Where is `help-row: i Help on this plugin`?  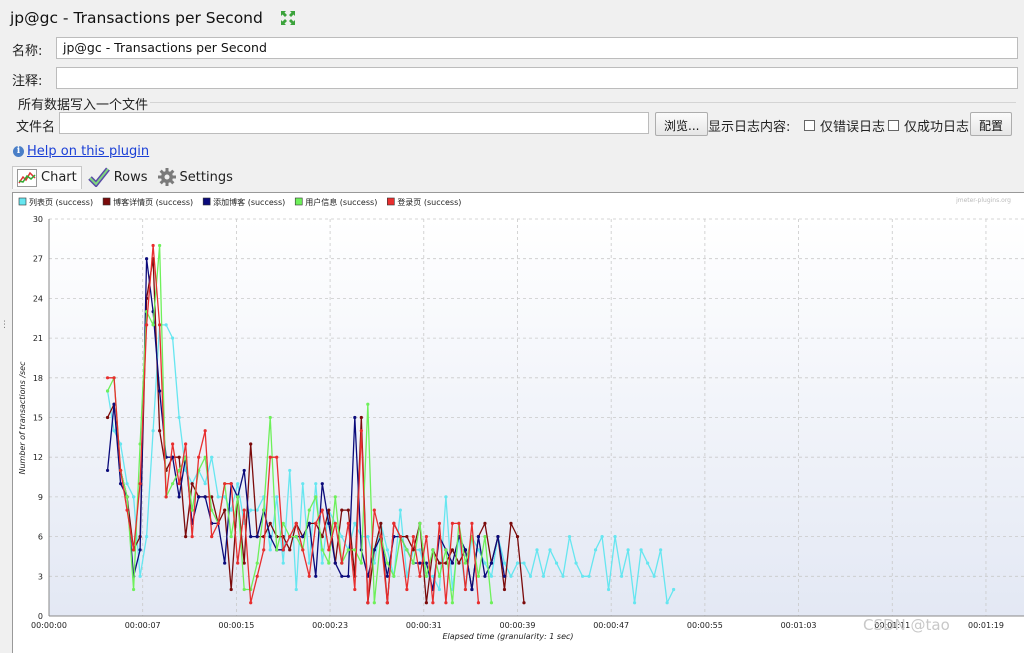
help-row: i Help on this plugin is located at coordinates (81, 151).